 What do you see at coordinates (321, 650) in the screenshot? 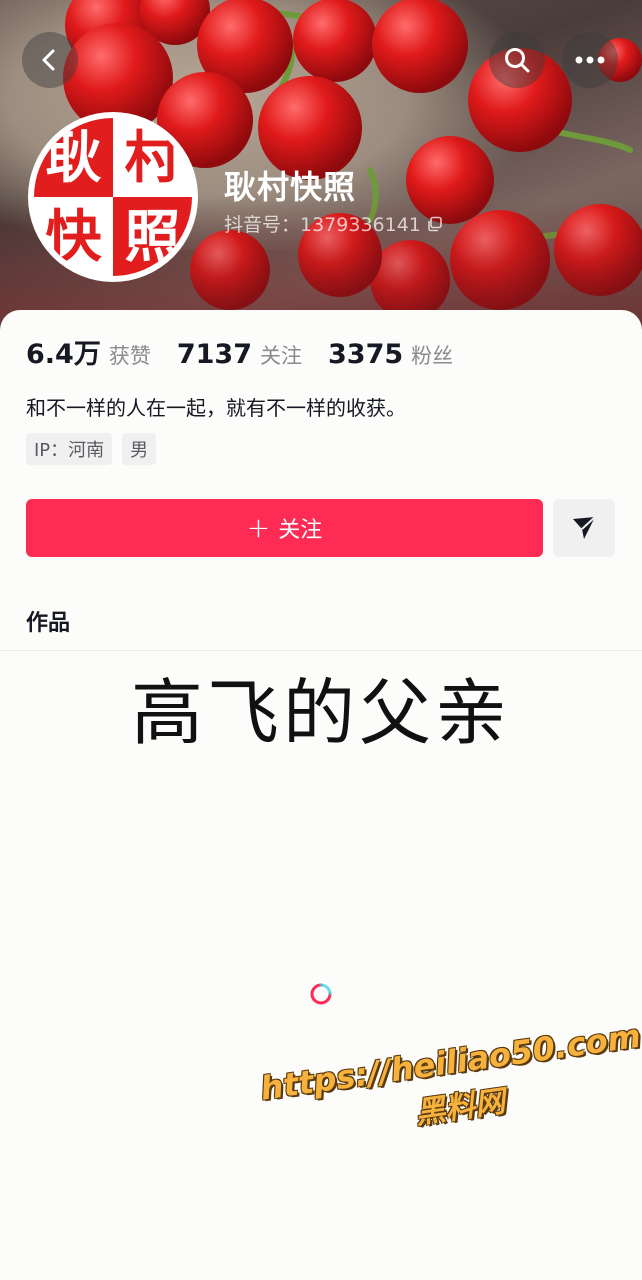
I see `tab-divider` at bounding box center [321, 650].